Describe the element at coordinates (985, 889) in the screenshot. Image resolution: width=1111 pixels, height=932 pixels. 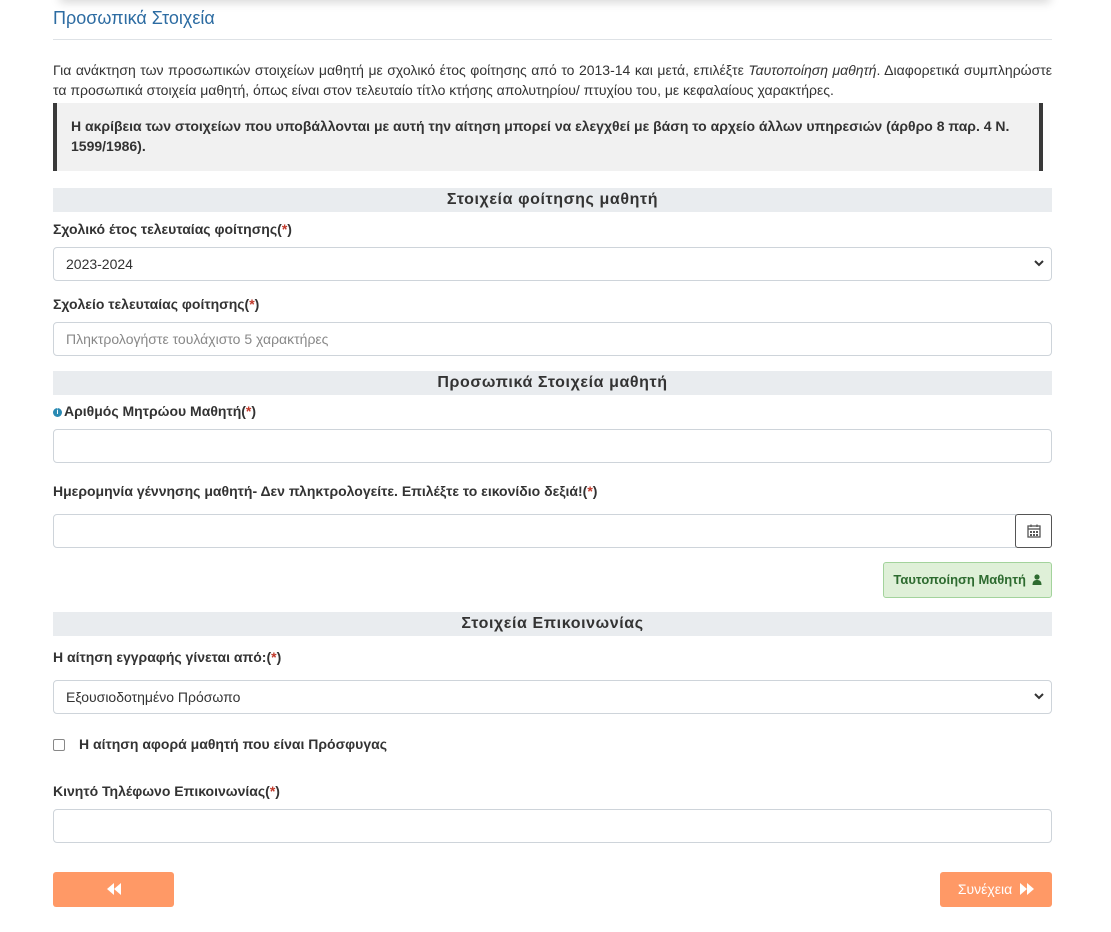
I see `continue-label: Συνέχεια` at that location.